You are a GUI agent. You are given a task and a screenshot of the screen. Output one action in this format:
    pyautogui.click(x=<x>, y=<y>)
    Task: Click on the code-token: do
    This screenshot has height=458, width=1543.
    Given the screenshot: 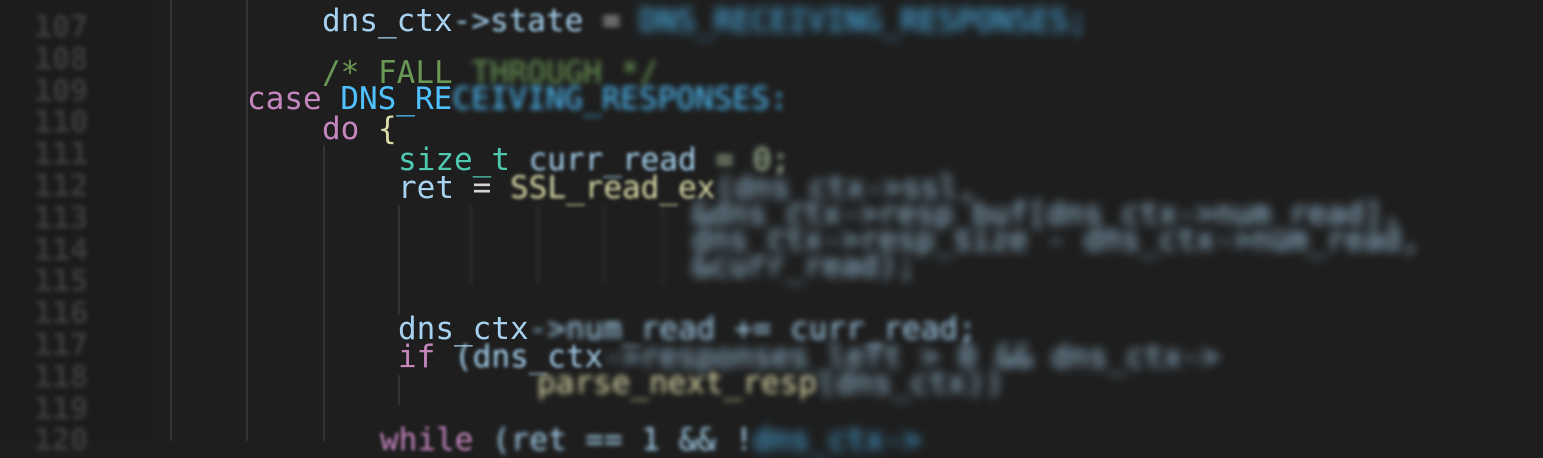 What is the action you would take?
    pyautogui.click(x=341, y=129)
    